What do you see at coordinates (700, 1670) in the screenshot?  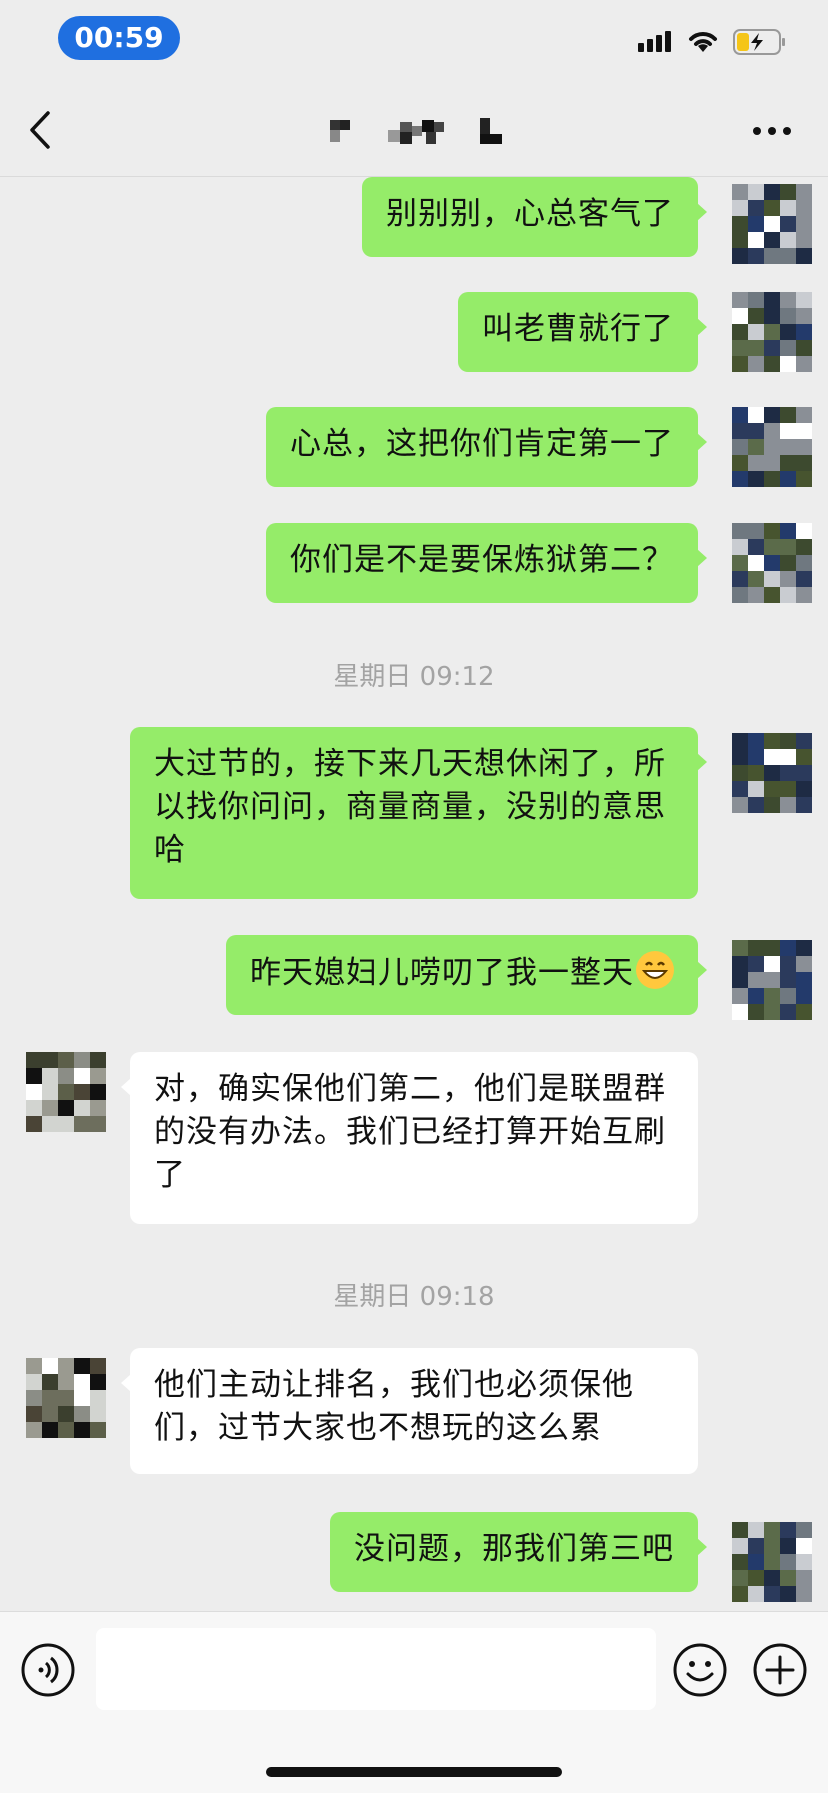 I see `emoji-icon` at bounding box center [700, 1670].